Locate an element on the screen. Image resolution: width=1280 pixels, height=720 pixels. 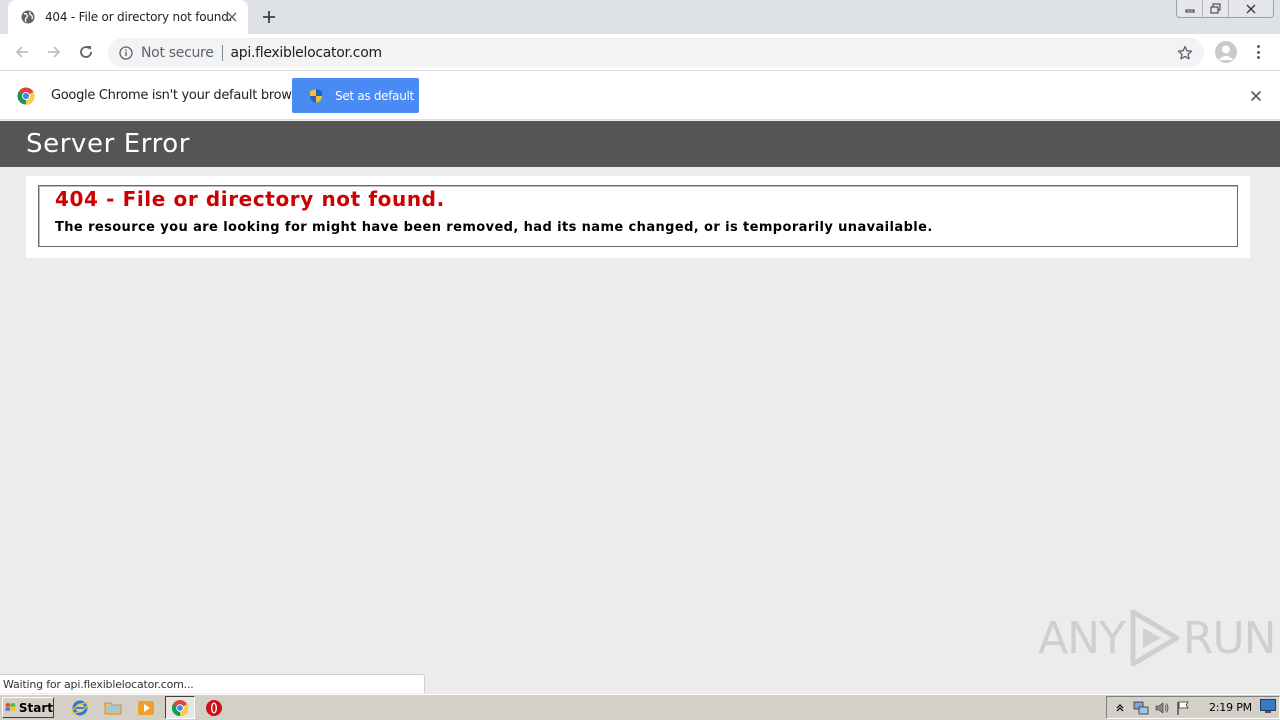
system-tray: 2:19 PM is located at coordinates (1193, 707).